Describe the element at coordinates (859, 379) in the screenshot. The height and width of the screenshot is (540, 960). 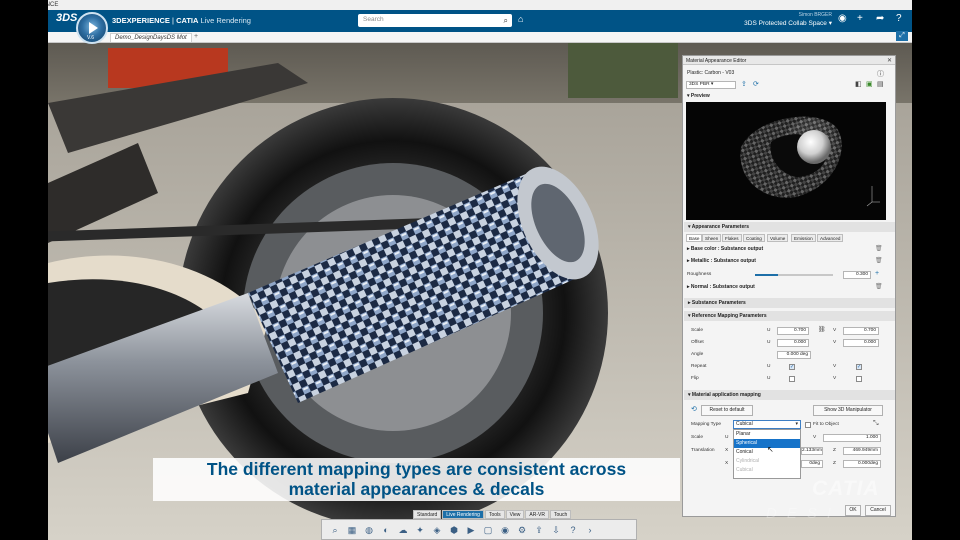
I see `flip-v-checkbox` at that location.